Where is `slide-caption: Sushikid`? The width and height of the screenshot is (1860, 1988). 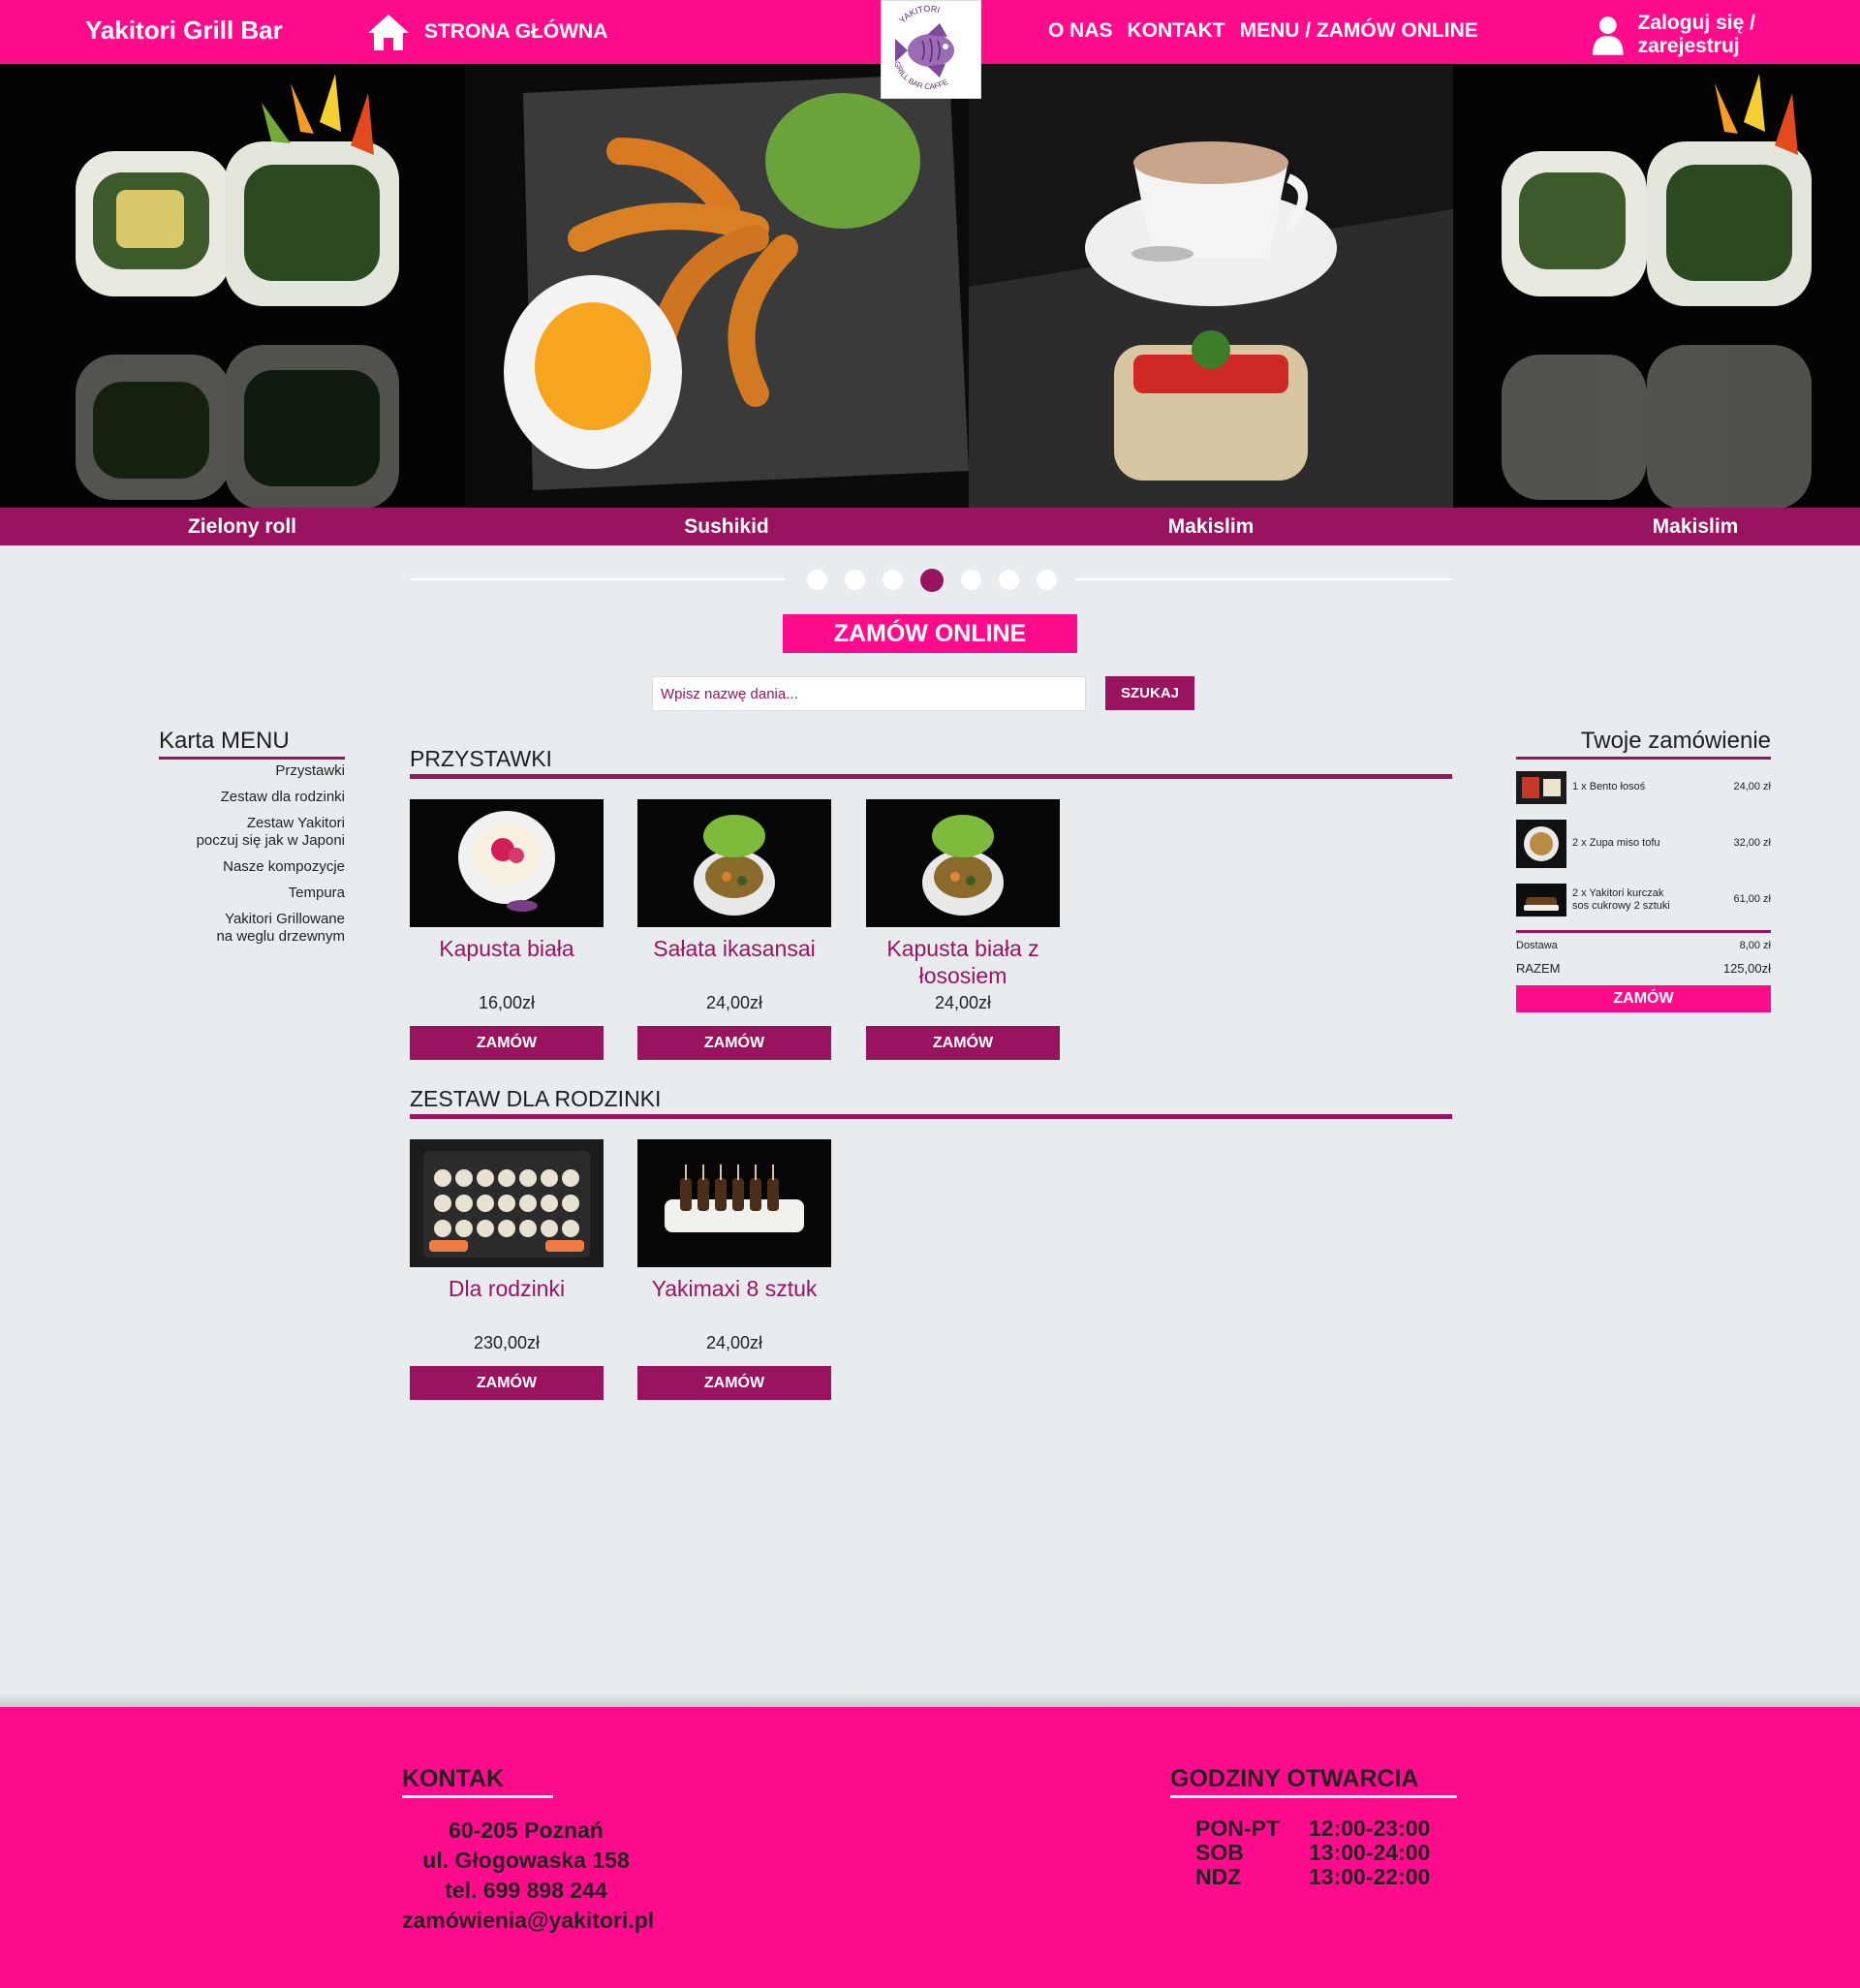
slide-caption: Sushikid is located at coordinates (726, 526).